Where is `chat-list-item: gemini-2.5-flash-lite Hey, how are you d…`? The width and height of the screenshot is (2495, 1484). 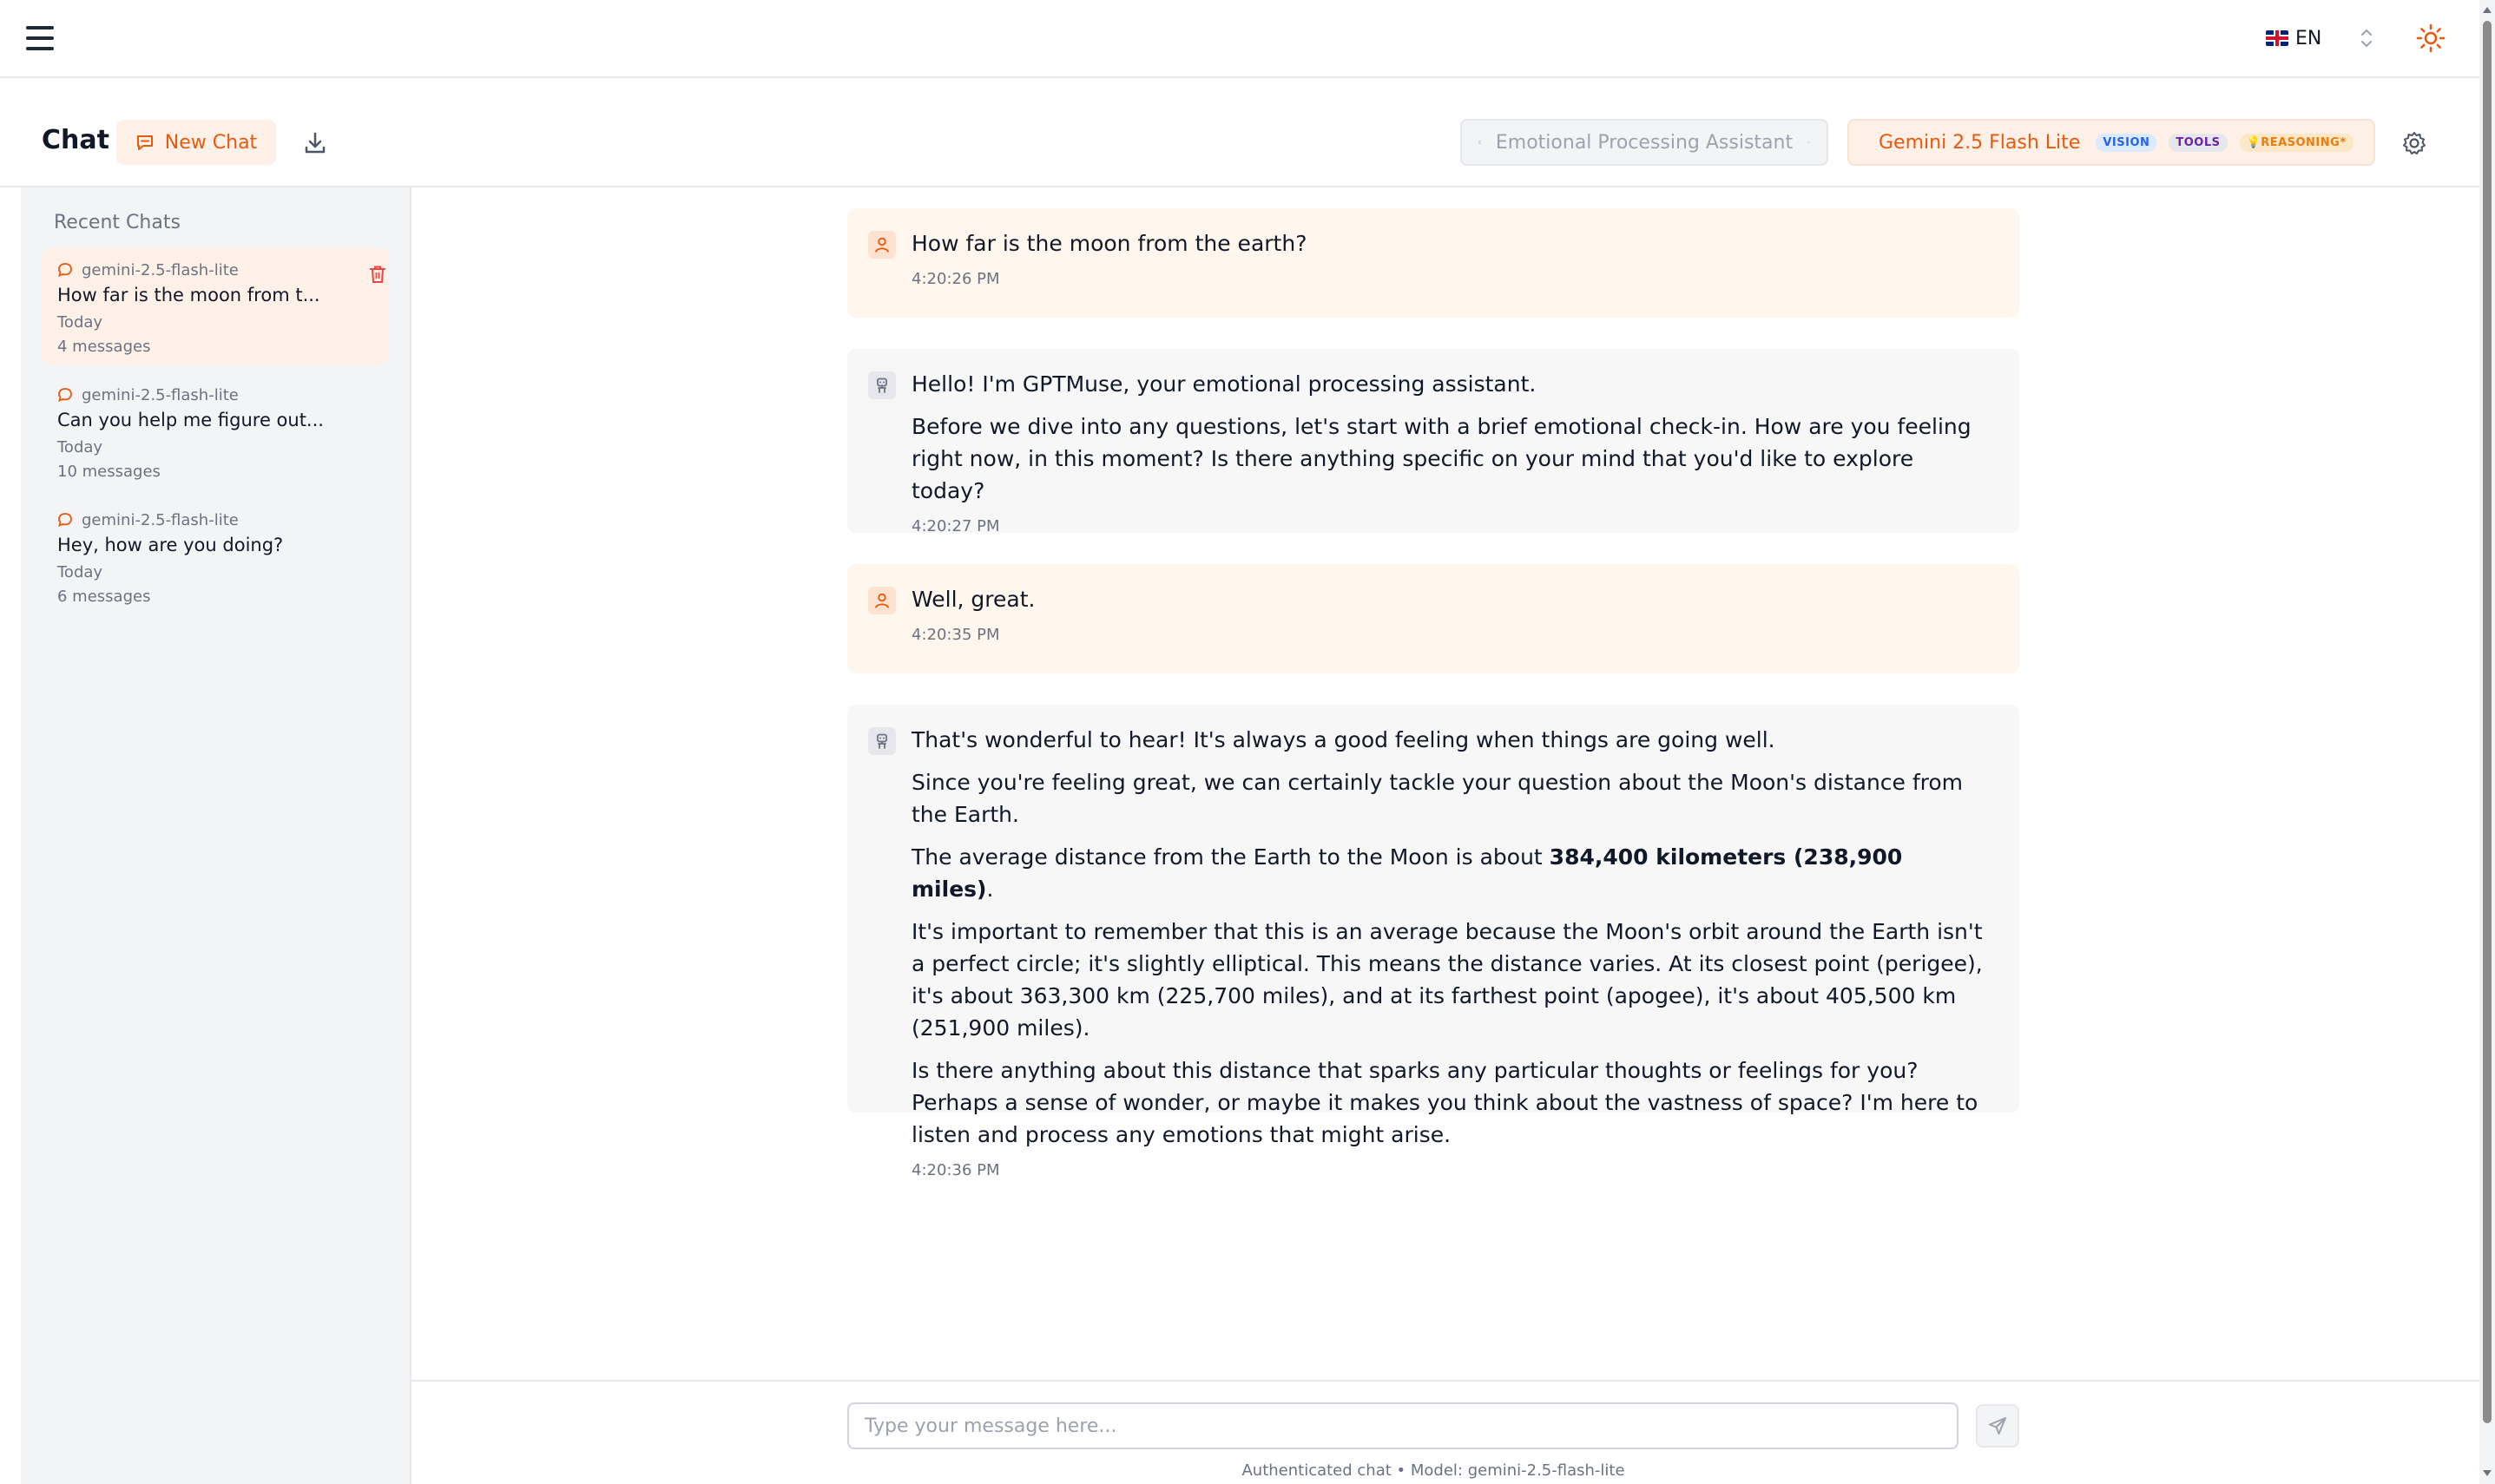
chat-list-item: gemini-2.5-flash-lite Hey, how are you d… is located at coordinates (215, 556).